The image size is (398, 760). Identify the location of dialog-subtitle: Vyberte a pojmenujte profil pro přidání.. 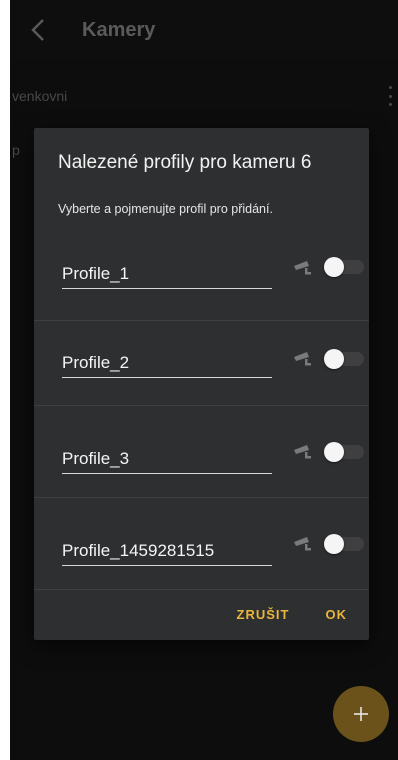
(165, 209).